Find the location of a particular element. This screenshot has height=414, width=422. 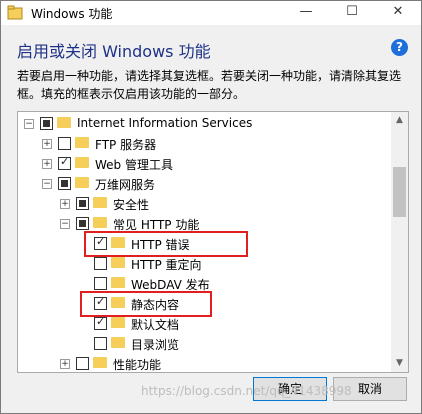

tree-item: + 安全性 is located at coordinates (203, 204).